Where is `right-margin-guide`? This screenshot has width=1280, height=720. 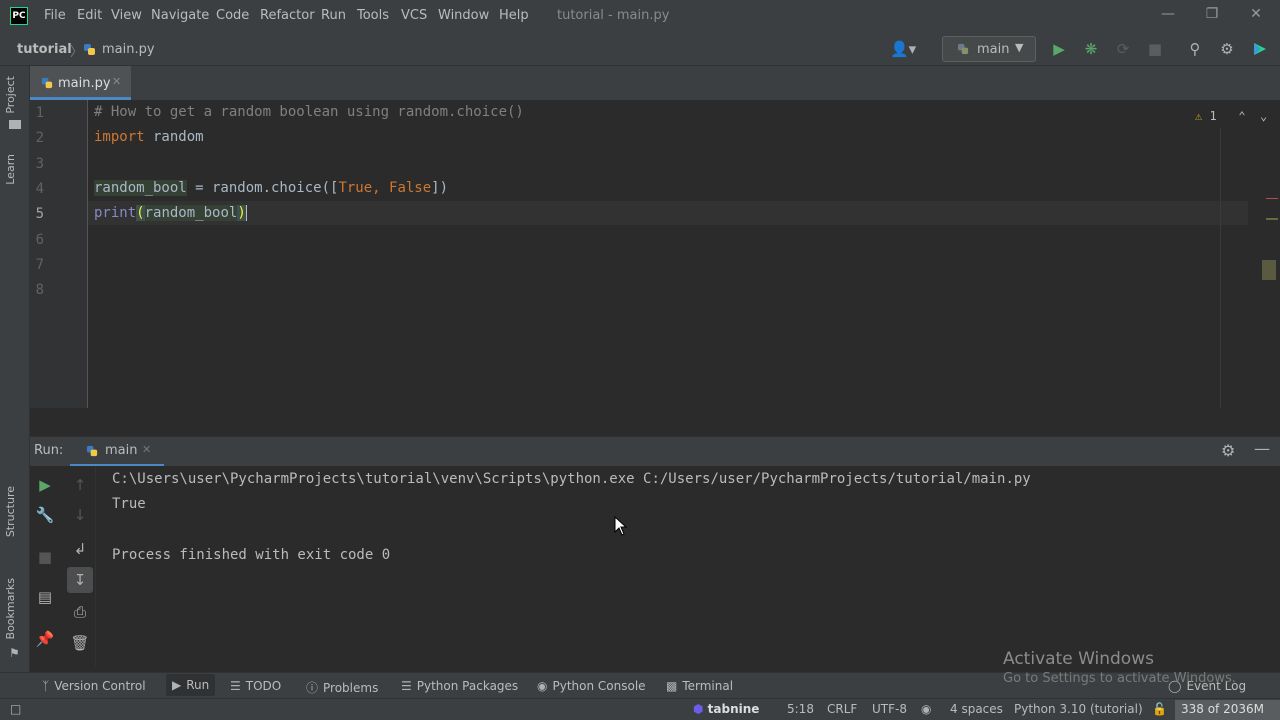
right-margin-guide is located at coordinates (1220, 268).